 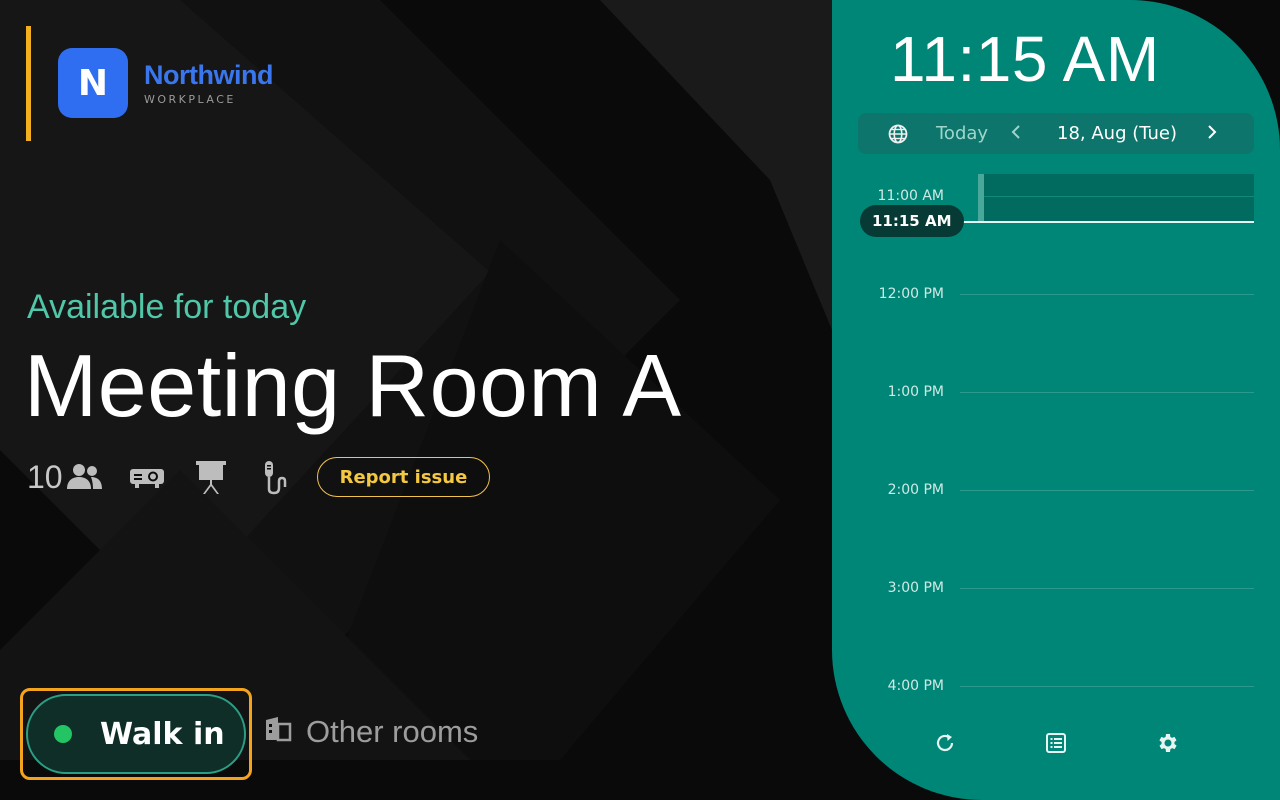 What do you see at coordinates (190, 99) in the screenshot?
I see `brand-subtitle: WORKPLACE` at bounding box center [190, 99].